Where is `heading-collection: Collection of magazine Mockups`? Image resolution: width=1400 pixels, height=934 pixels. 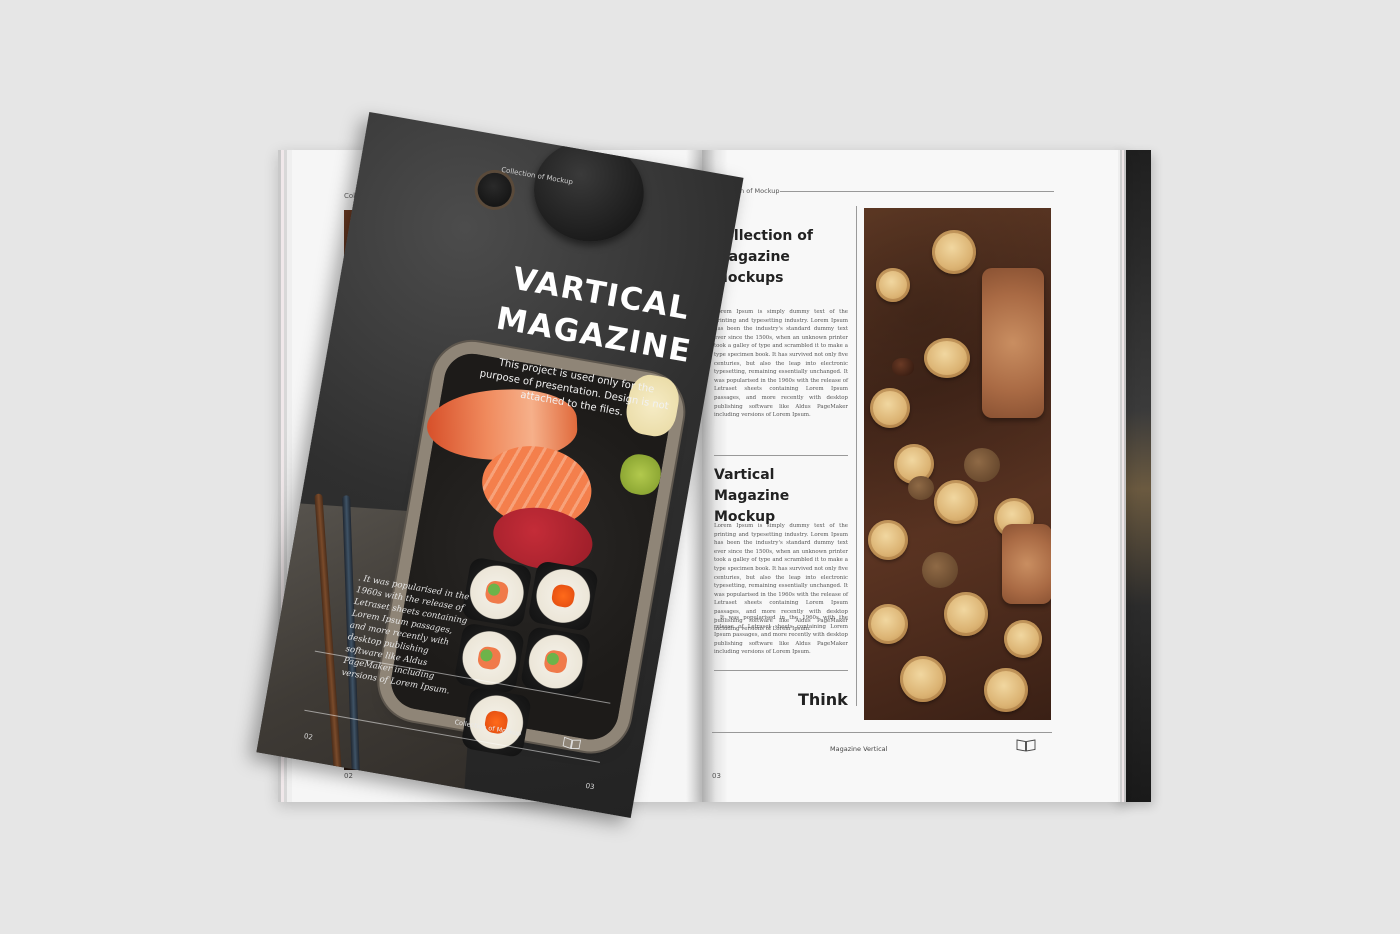
heading-collection: Collection of magazine Mockups is located at coordinates (763, 257).